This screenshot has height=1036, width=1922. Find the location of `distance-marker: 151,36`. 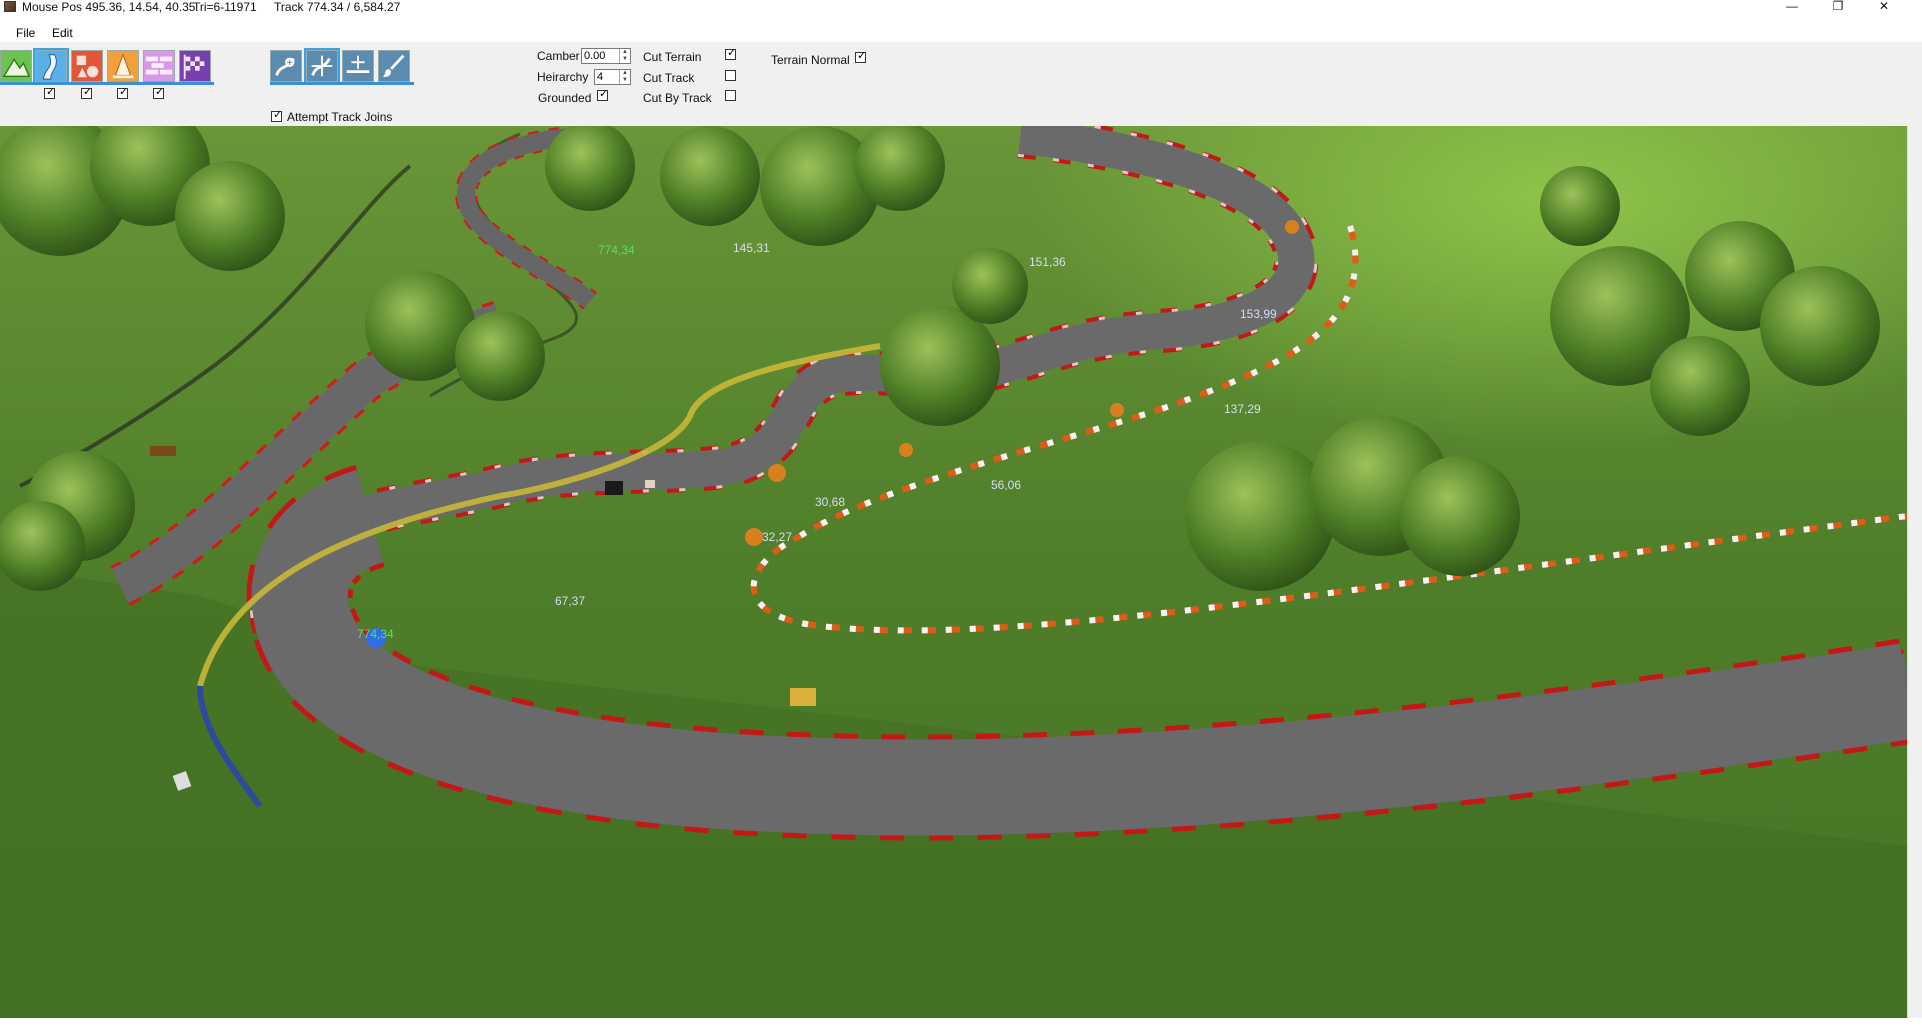

distance-marker: 151,36 is located at coordinates (1047, 262).